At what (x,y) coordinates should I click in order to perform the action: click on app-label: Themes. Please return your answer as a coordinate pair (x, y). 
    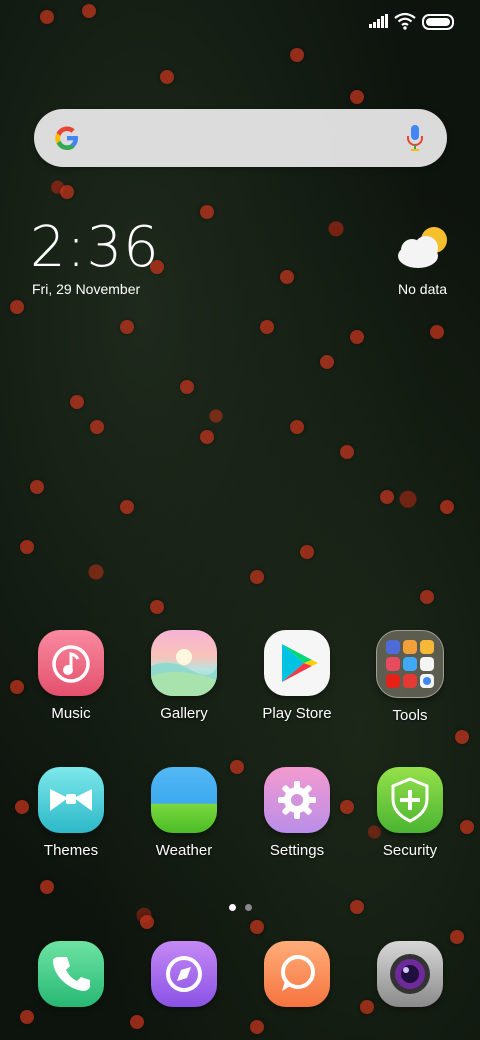
    Looking at the image, I should click on (71, 850).